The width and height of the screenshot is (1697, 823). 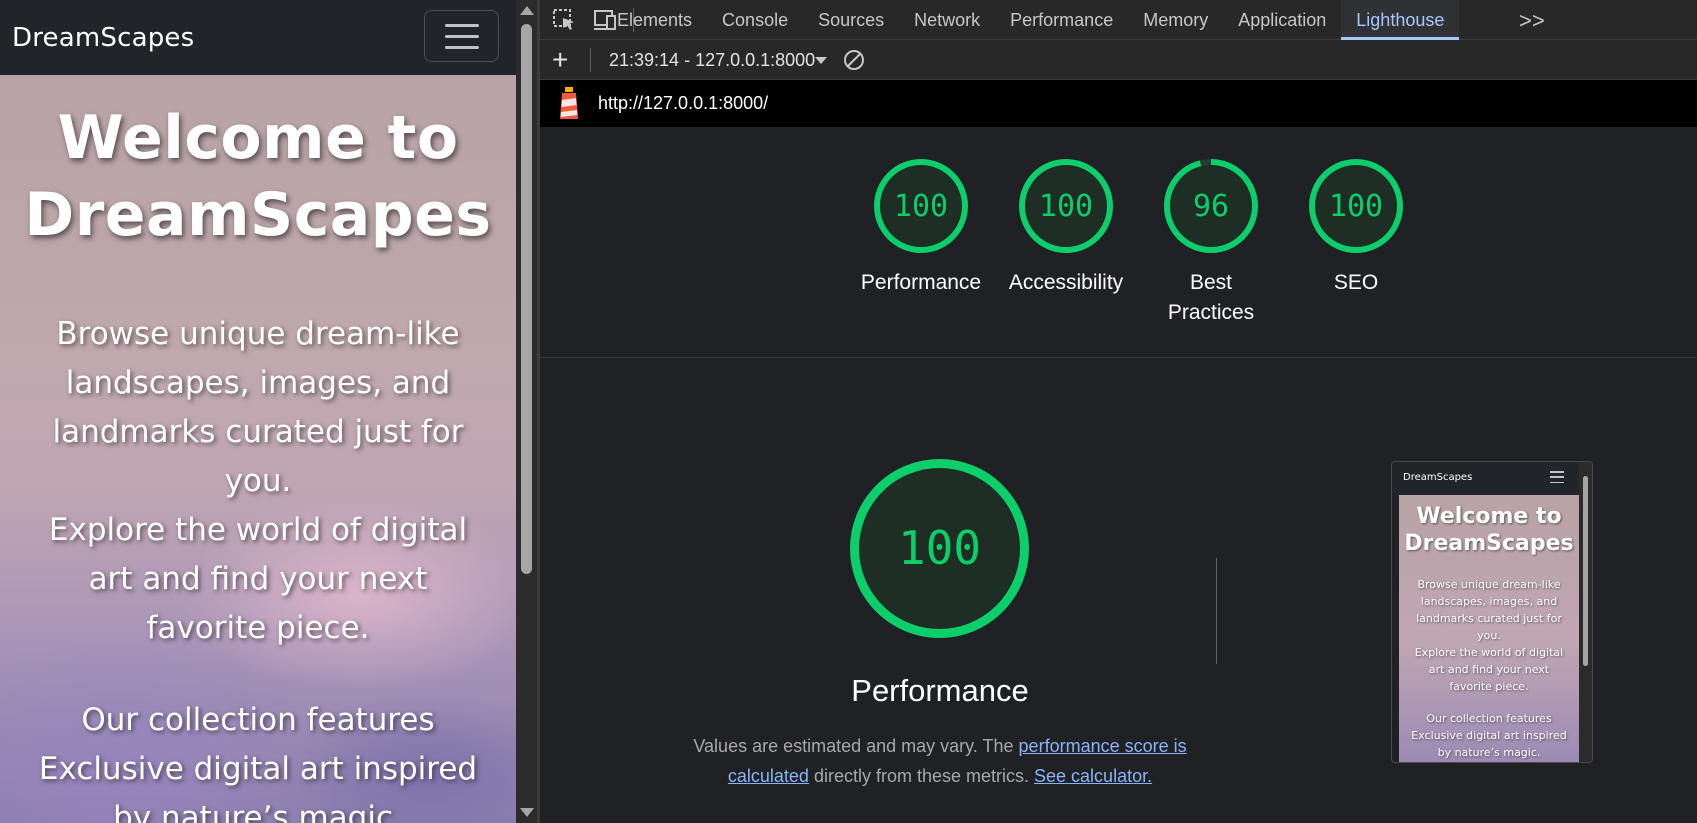 What do you see at coordinates (569, 103) in the screenshot?
I see `lighthouse-logo-icon` at bounding box center [569, 103].